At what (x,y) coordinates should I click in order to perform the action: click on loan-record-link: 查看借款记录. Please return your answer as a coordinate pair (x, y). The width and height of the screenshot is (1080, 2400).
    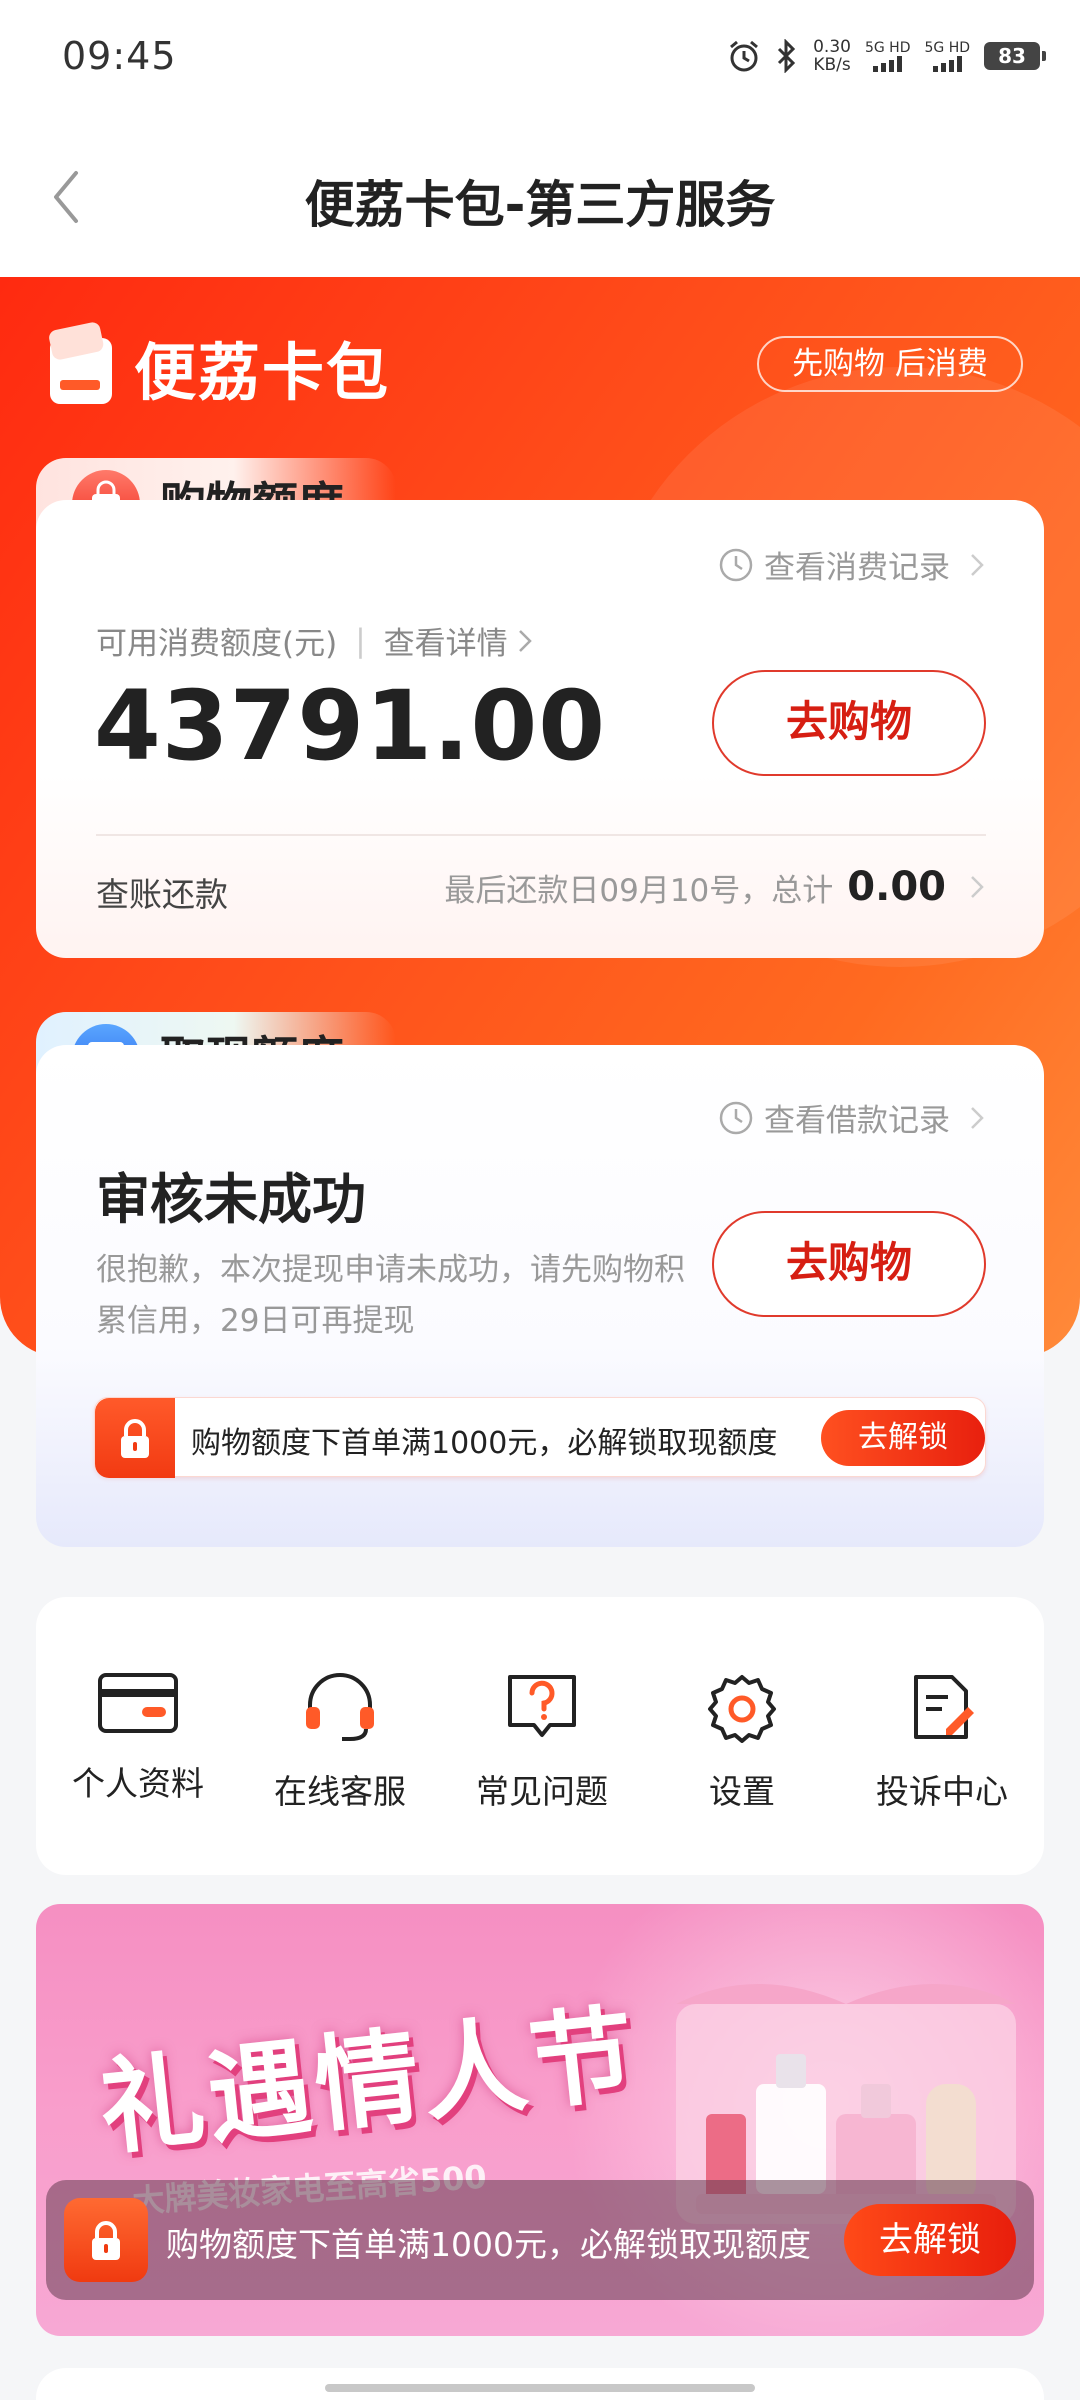
    Looking at the image, I should click on (852, 1117).